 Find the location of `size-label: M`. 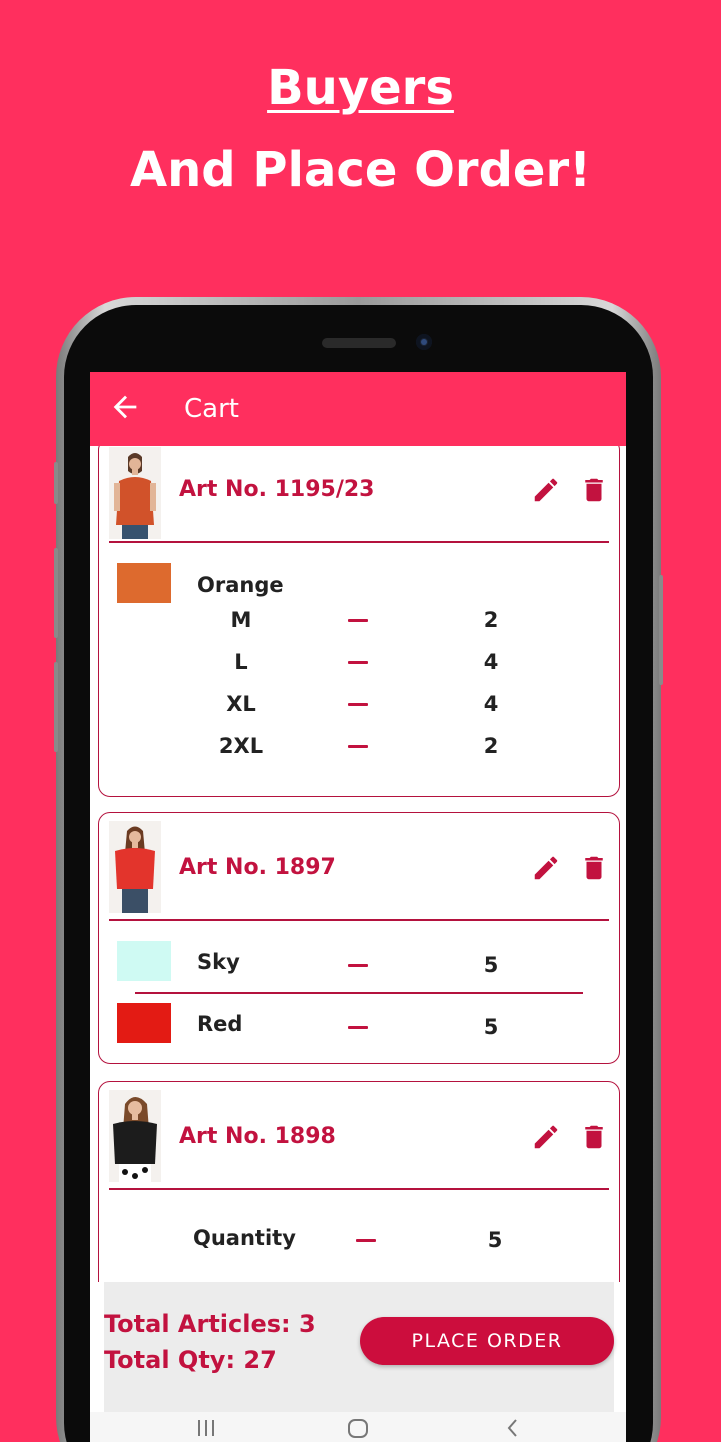

size-label: M is located at coordinates (241, 620).